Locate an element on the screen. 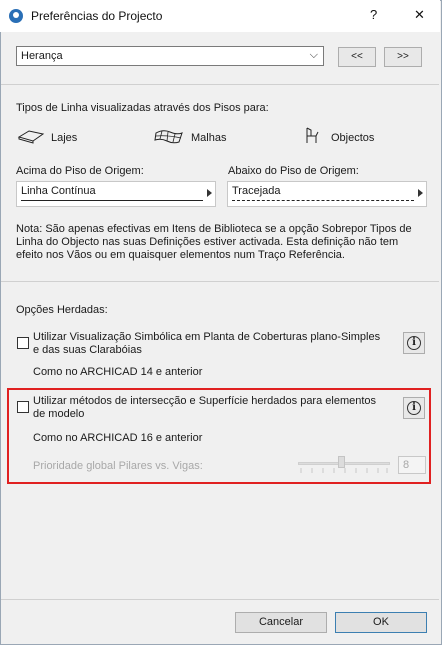 The height and width of the screenshot is (645, 442). priority-slider-thumb is located at coordinates (341, 462).